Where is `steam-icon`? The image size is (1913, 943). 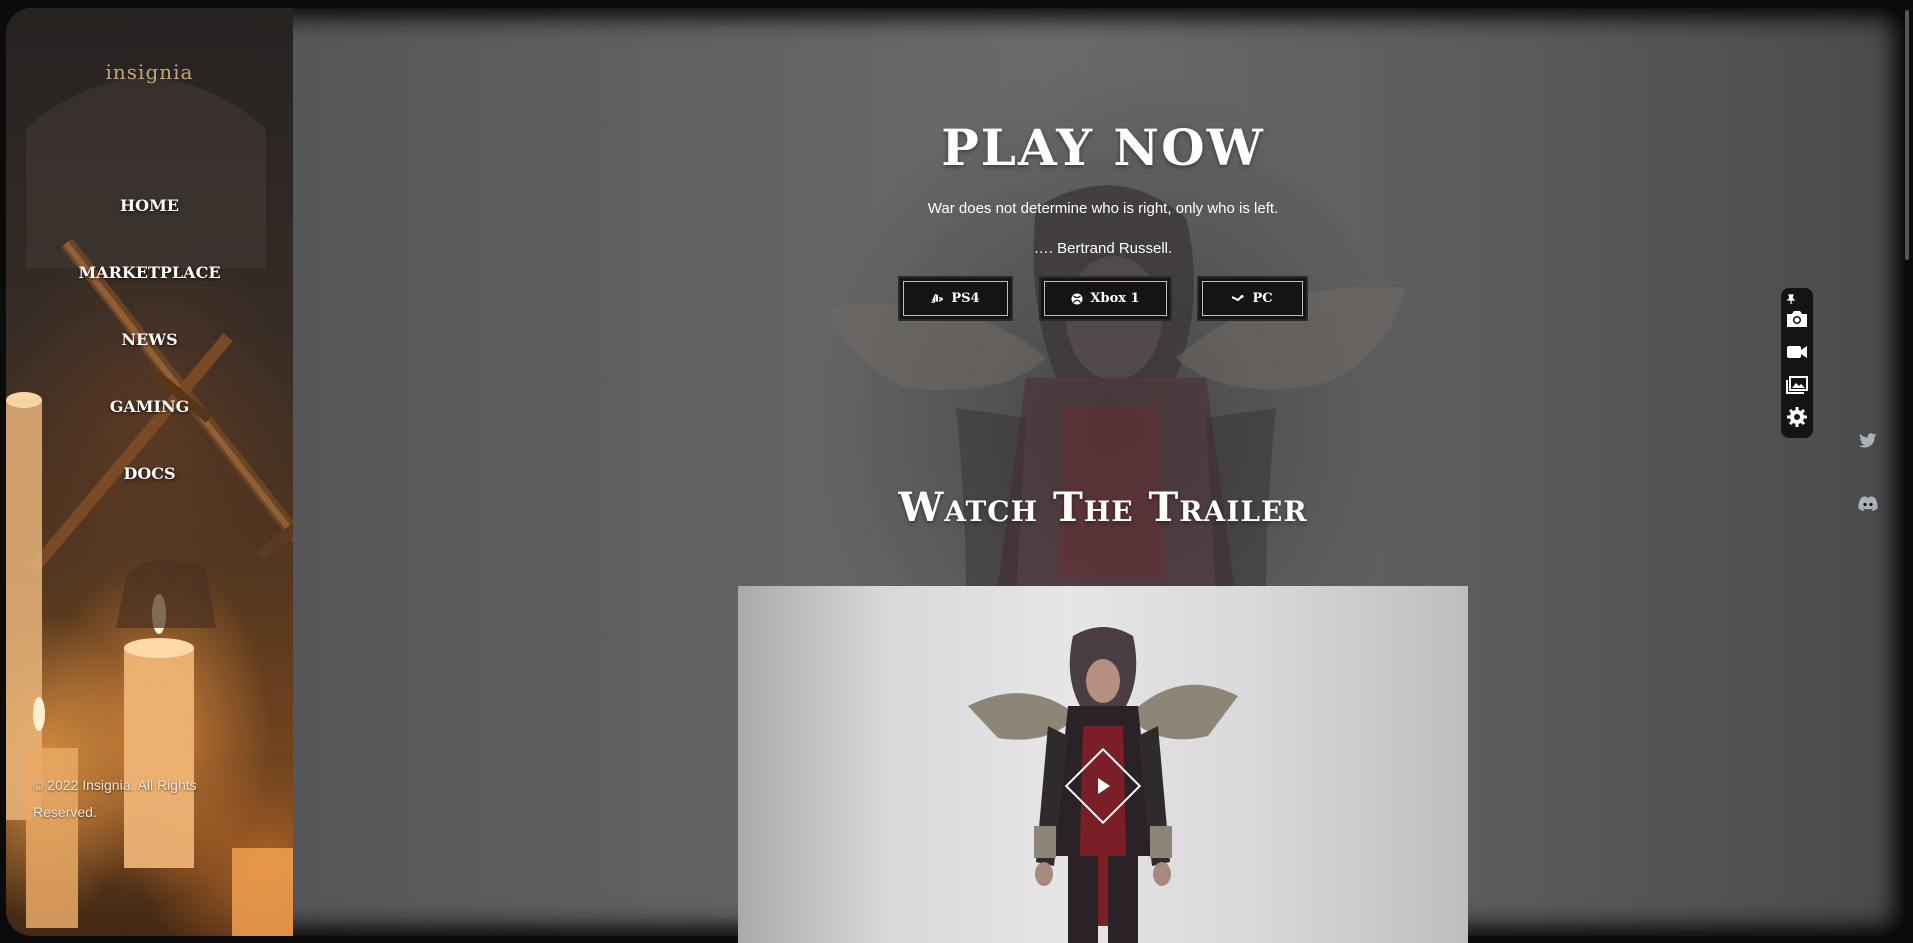
steam-icon is located at coordinates (1238, 298).